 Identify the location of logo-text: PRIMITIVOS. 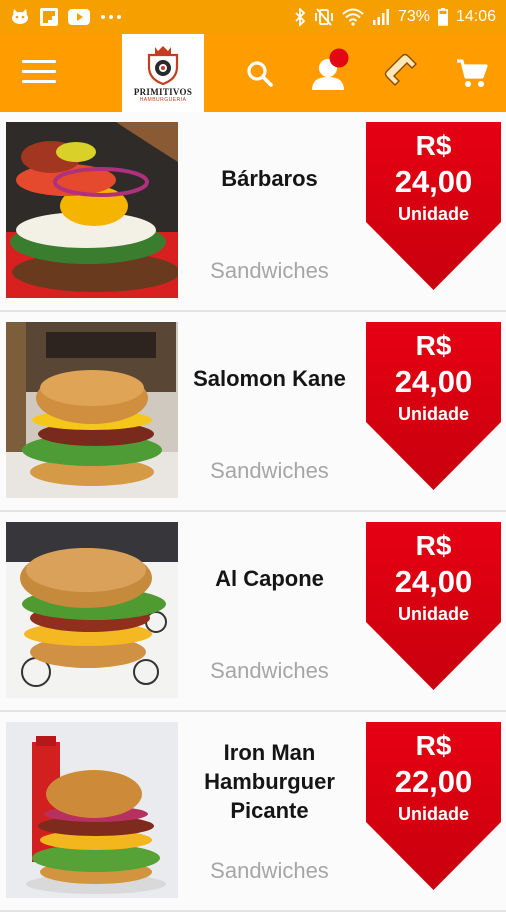
(163, 92).